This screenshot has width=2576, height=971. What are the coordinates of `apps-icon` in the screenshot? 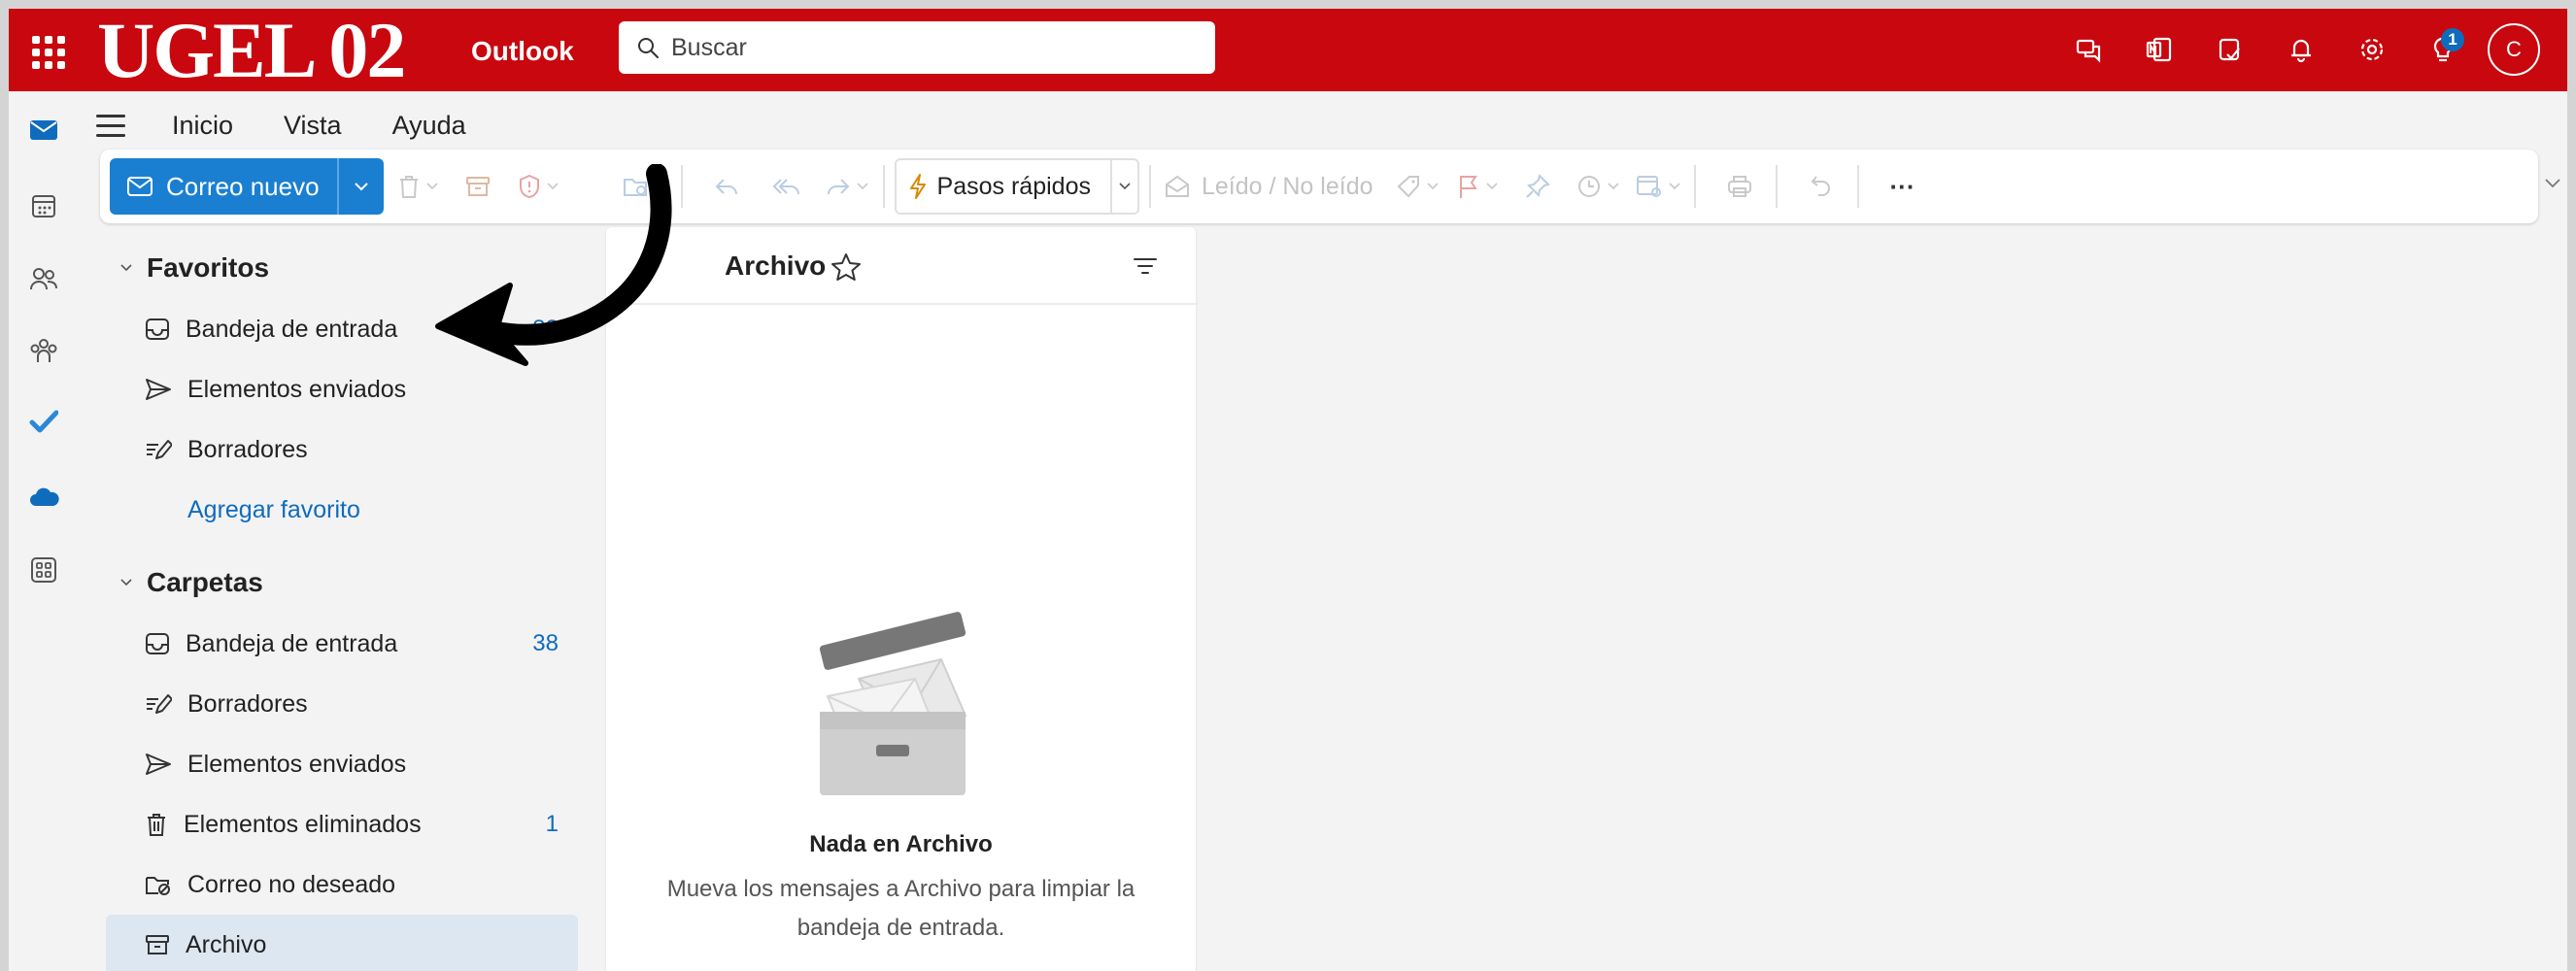 It's located at (43, 569).